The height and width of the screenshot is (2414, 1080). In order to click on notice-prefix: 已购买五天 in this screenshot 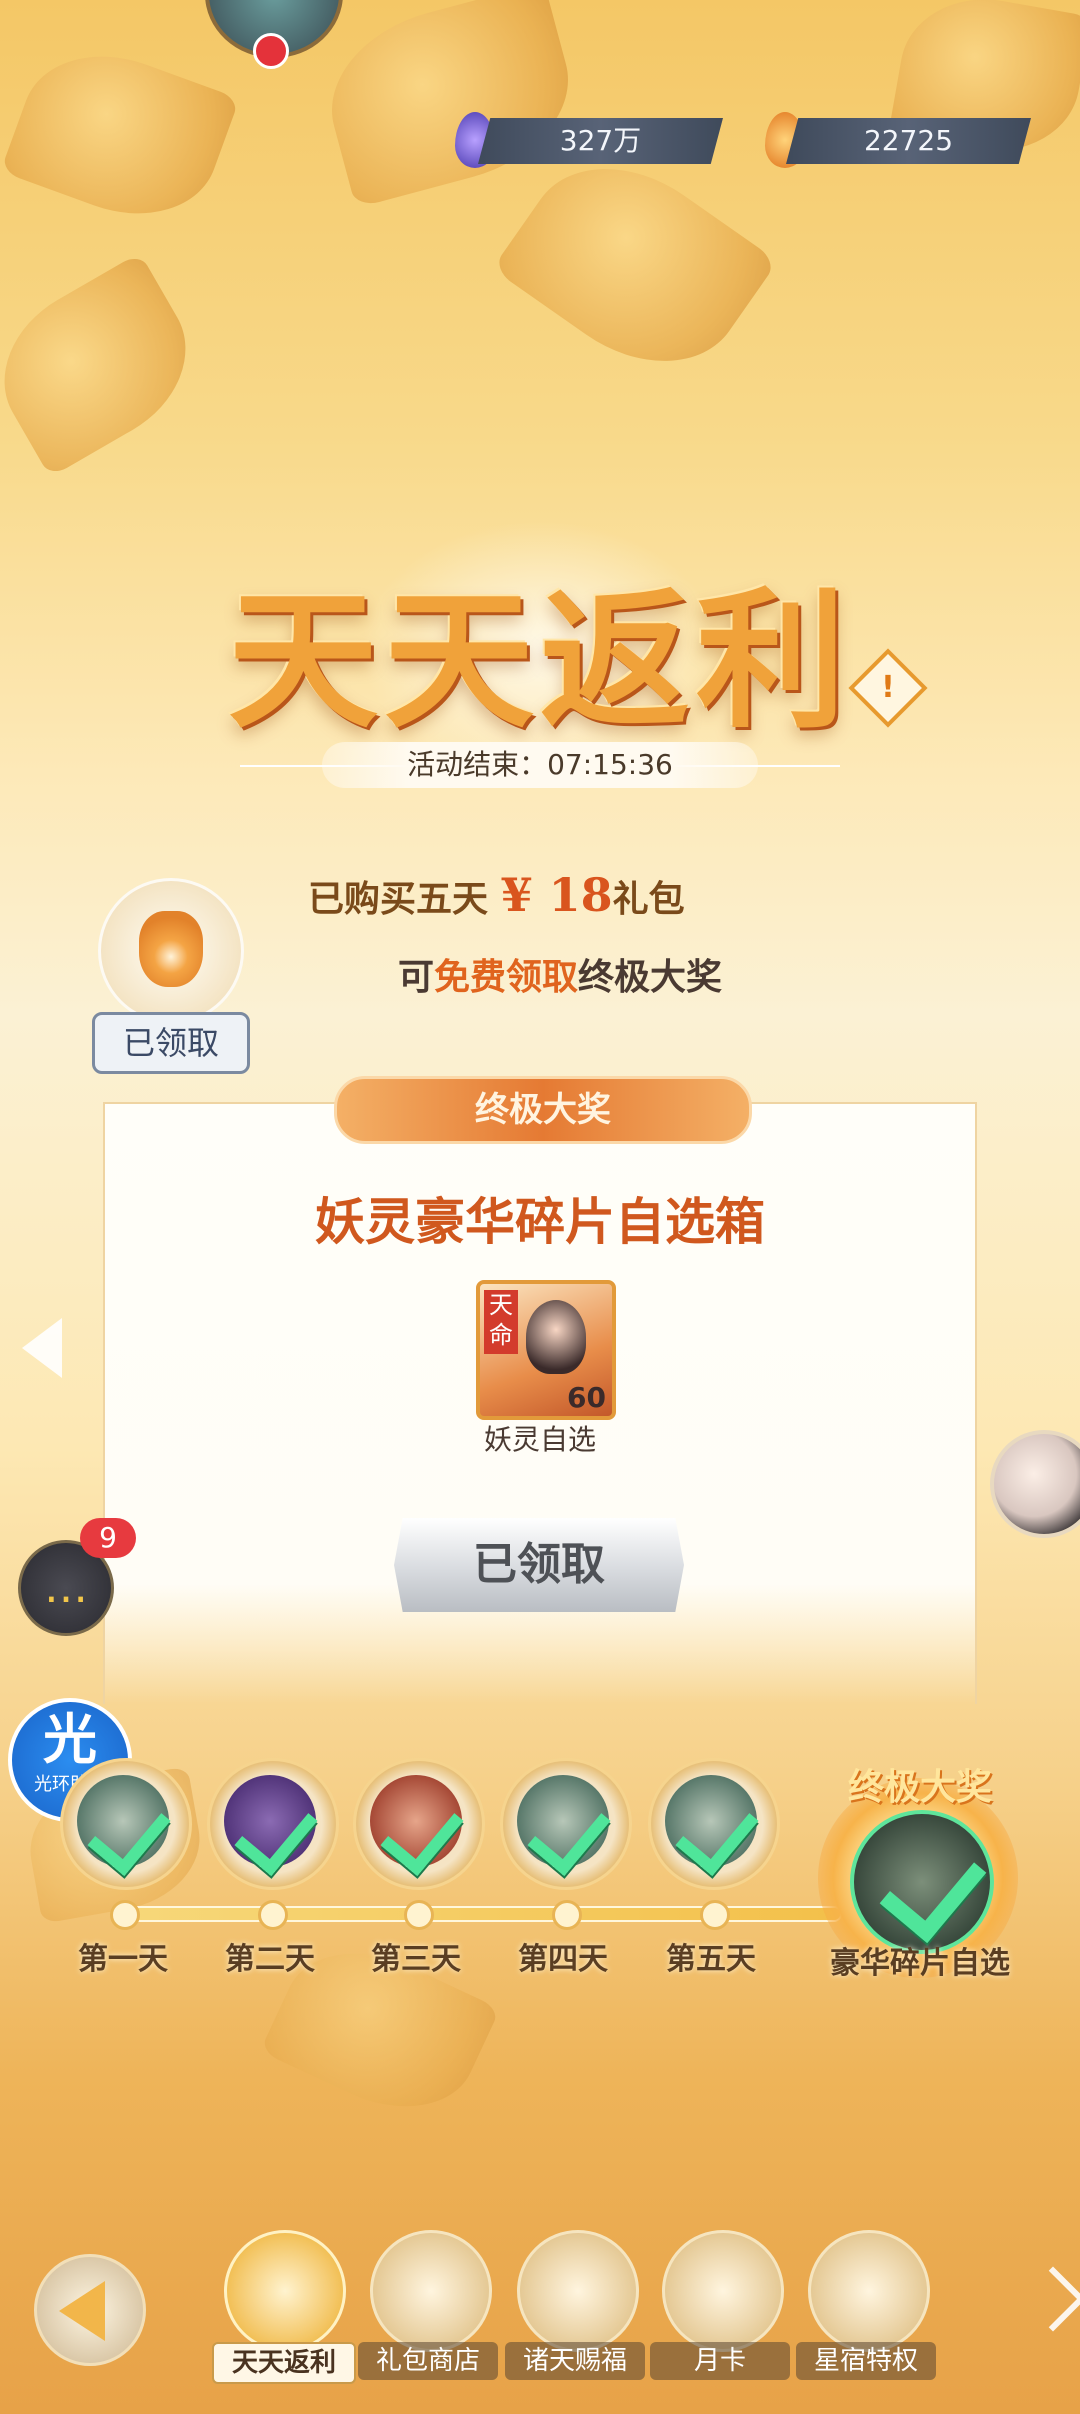, I will do `click(398, 899)`.